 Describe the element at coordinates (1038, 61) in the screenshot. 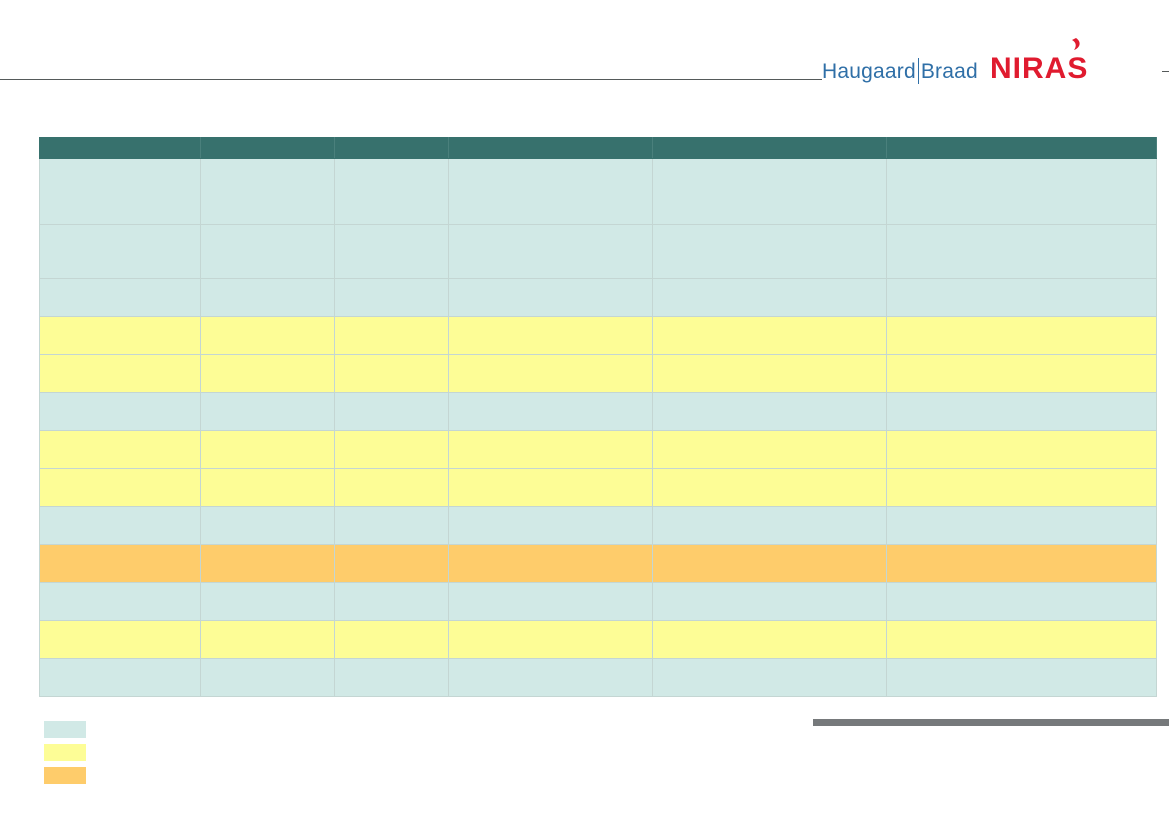

I see `niras-logo-mark: NIRAS` at that location.